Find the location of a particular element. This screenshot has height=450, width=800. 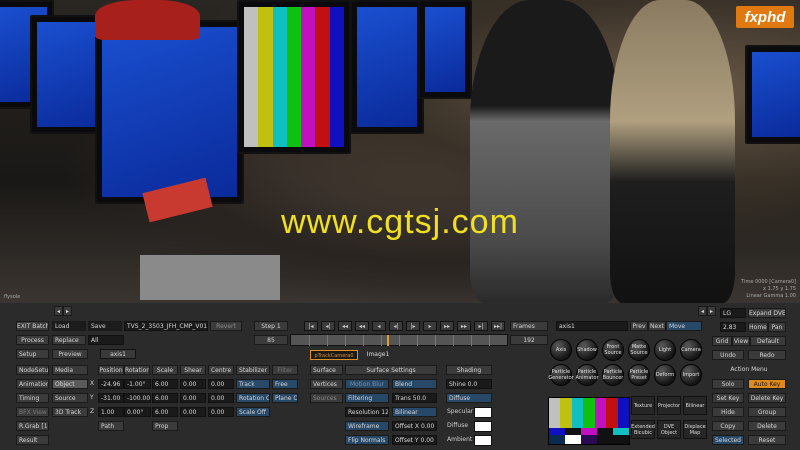

prev-button: Prev is located at coordinates (639, 326).